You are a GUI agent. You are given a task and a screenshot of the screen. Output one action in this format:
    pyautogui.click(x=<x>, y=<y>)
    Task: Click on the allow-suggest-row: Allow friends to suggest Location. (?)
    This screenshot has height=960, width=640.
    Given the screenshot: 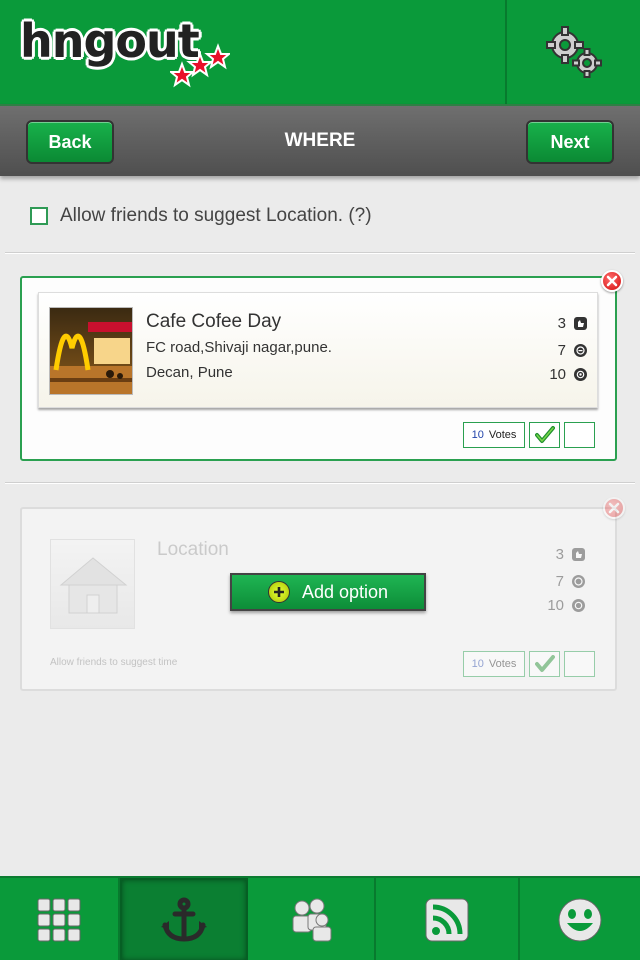 What is the action you would take?
    pyautogui.click(x=201, y=216)
    